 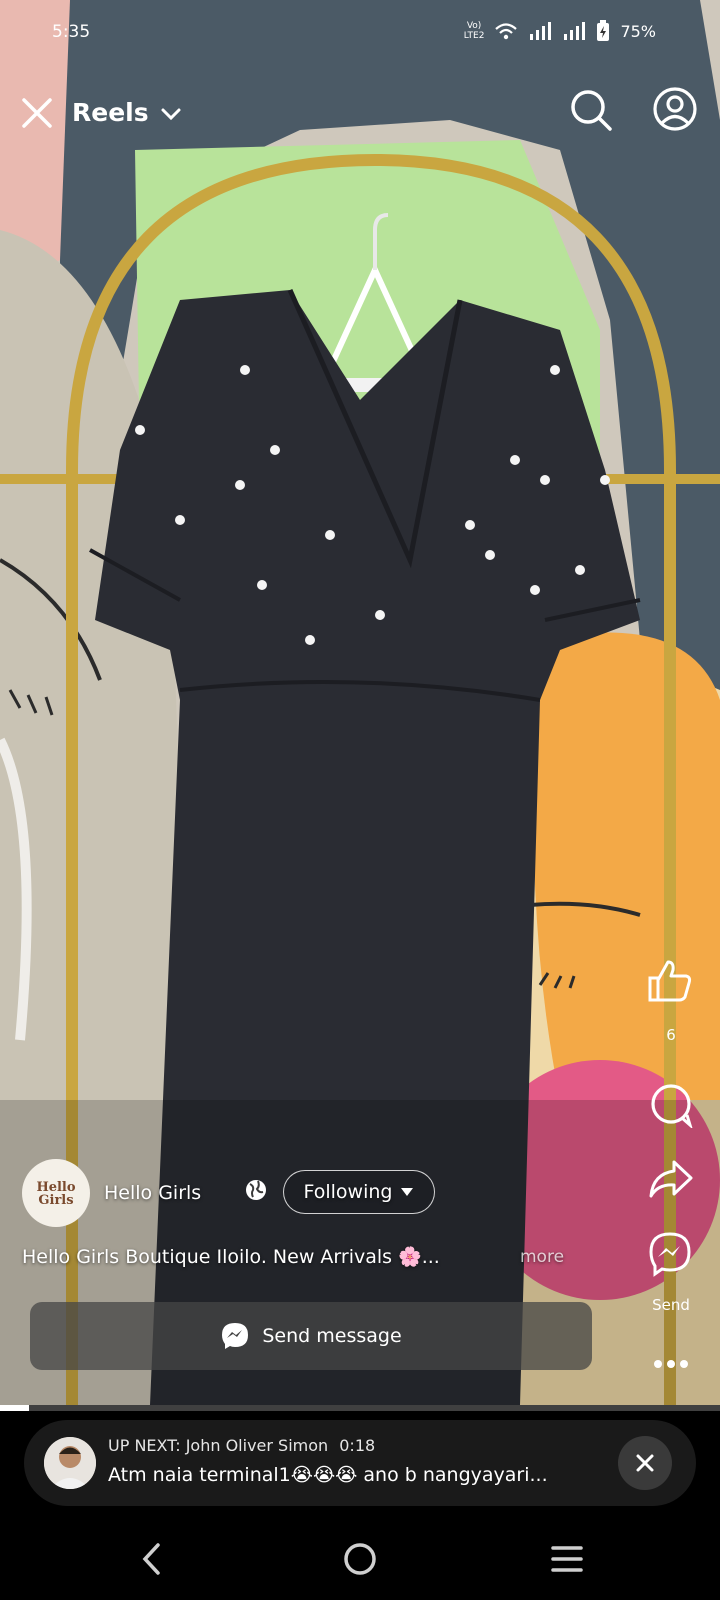 What do you see at coordinates (560, 31) in the screenshot?
I see `status-icons: Vo) LTE2 75%` at bounding box center [560, 31].